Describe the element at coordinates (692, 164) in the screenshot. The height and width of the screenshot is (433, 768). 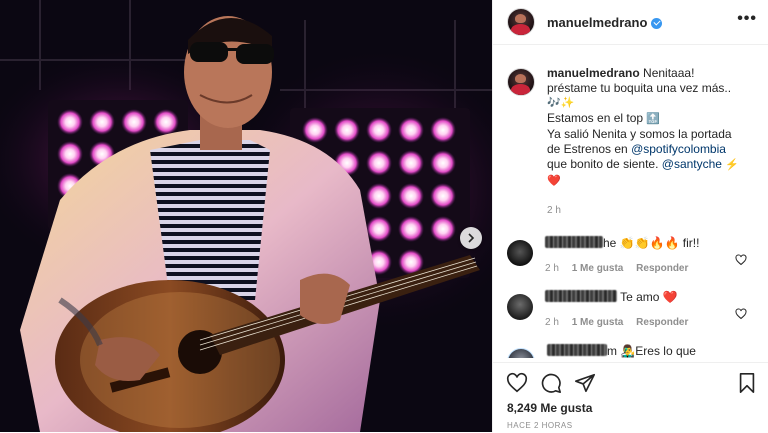
I see `mention-santyche: @santyche` at that location.